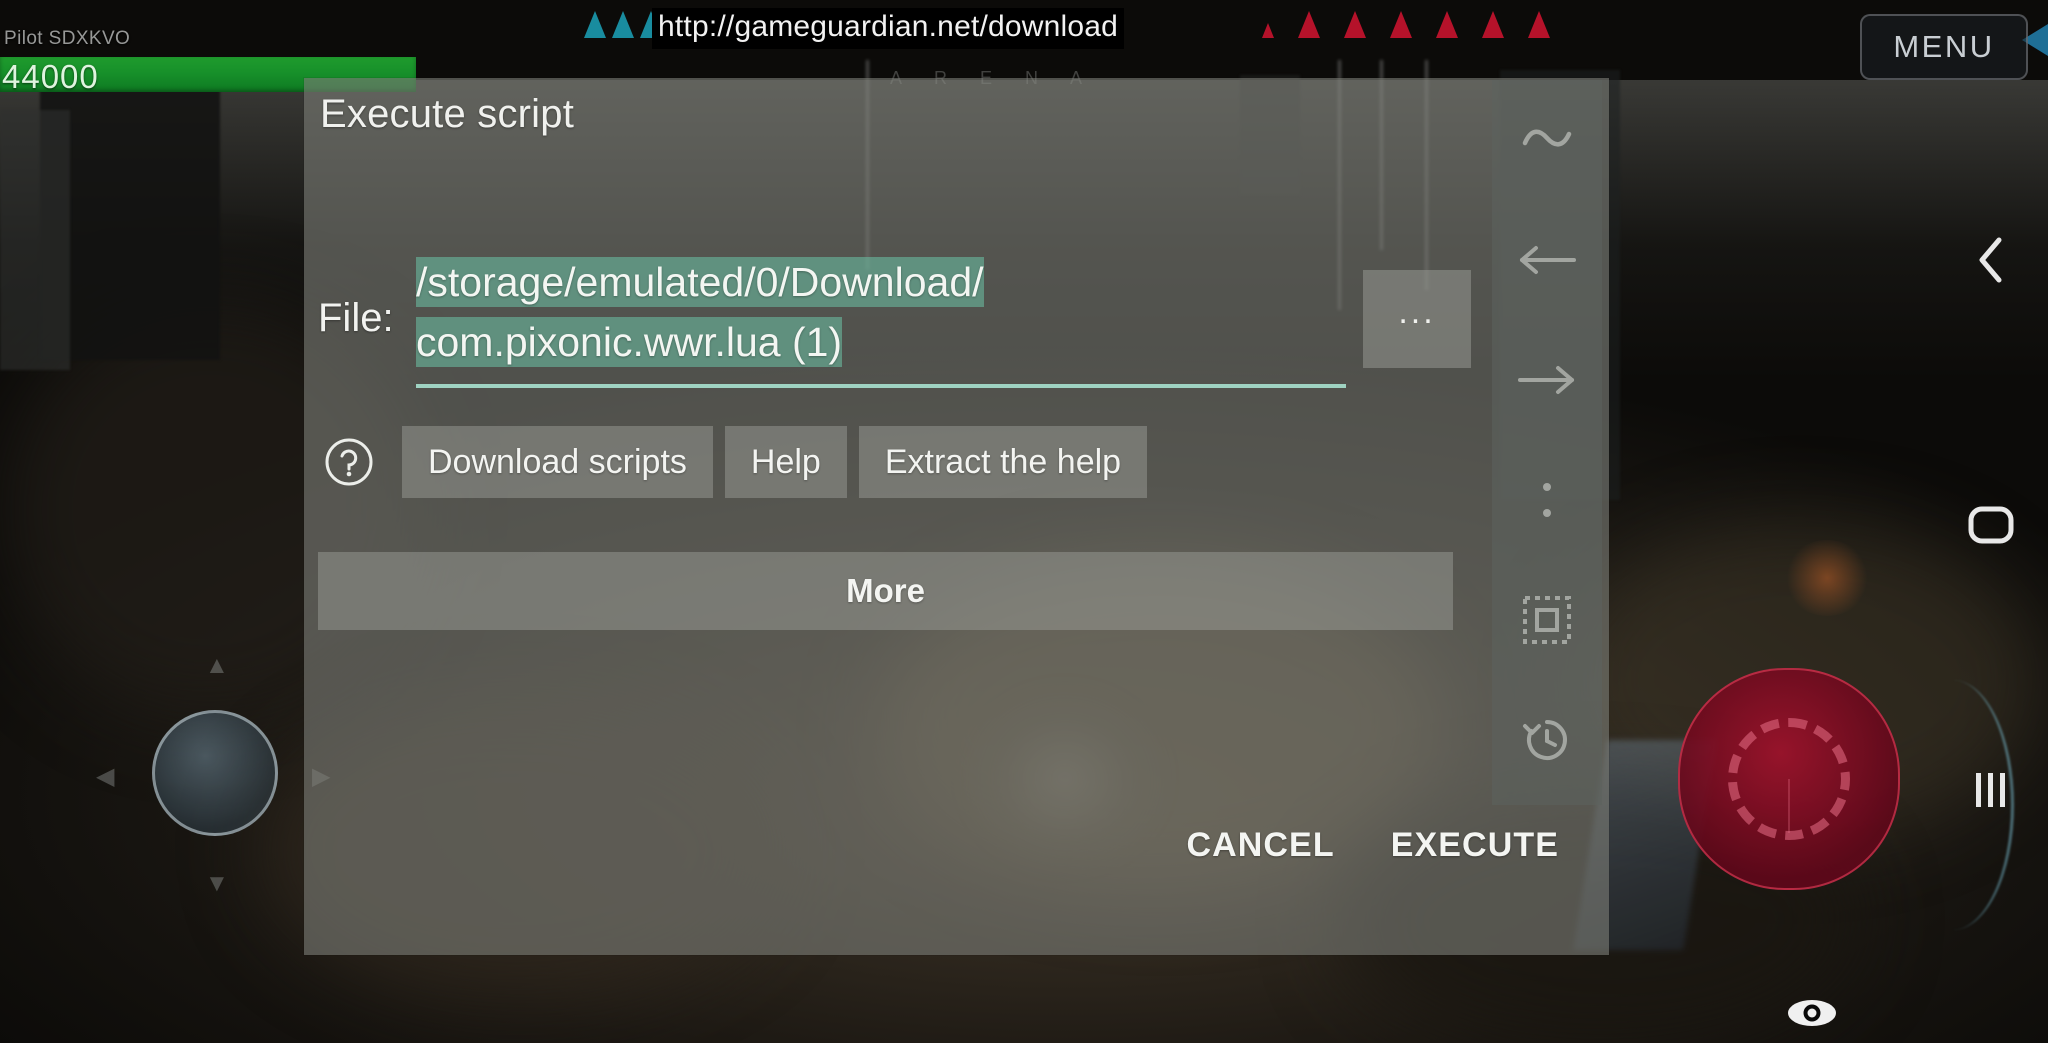 The image size is (2048, 1043). I want to click on download-scripts-button: Download scripts, so click(557, 462).